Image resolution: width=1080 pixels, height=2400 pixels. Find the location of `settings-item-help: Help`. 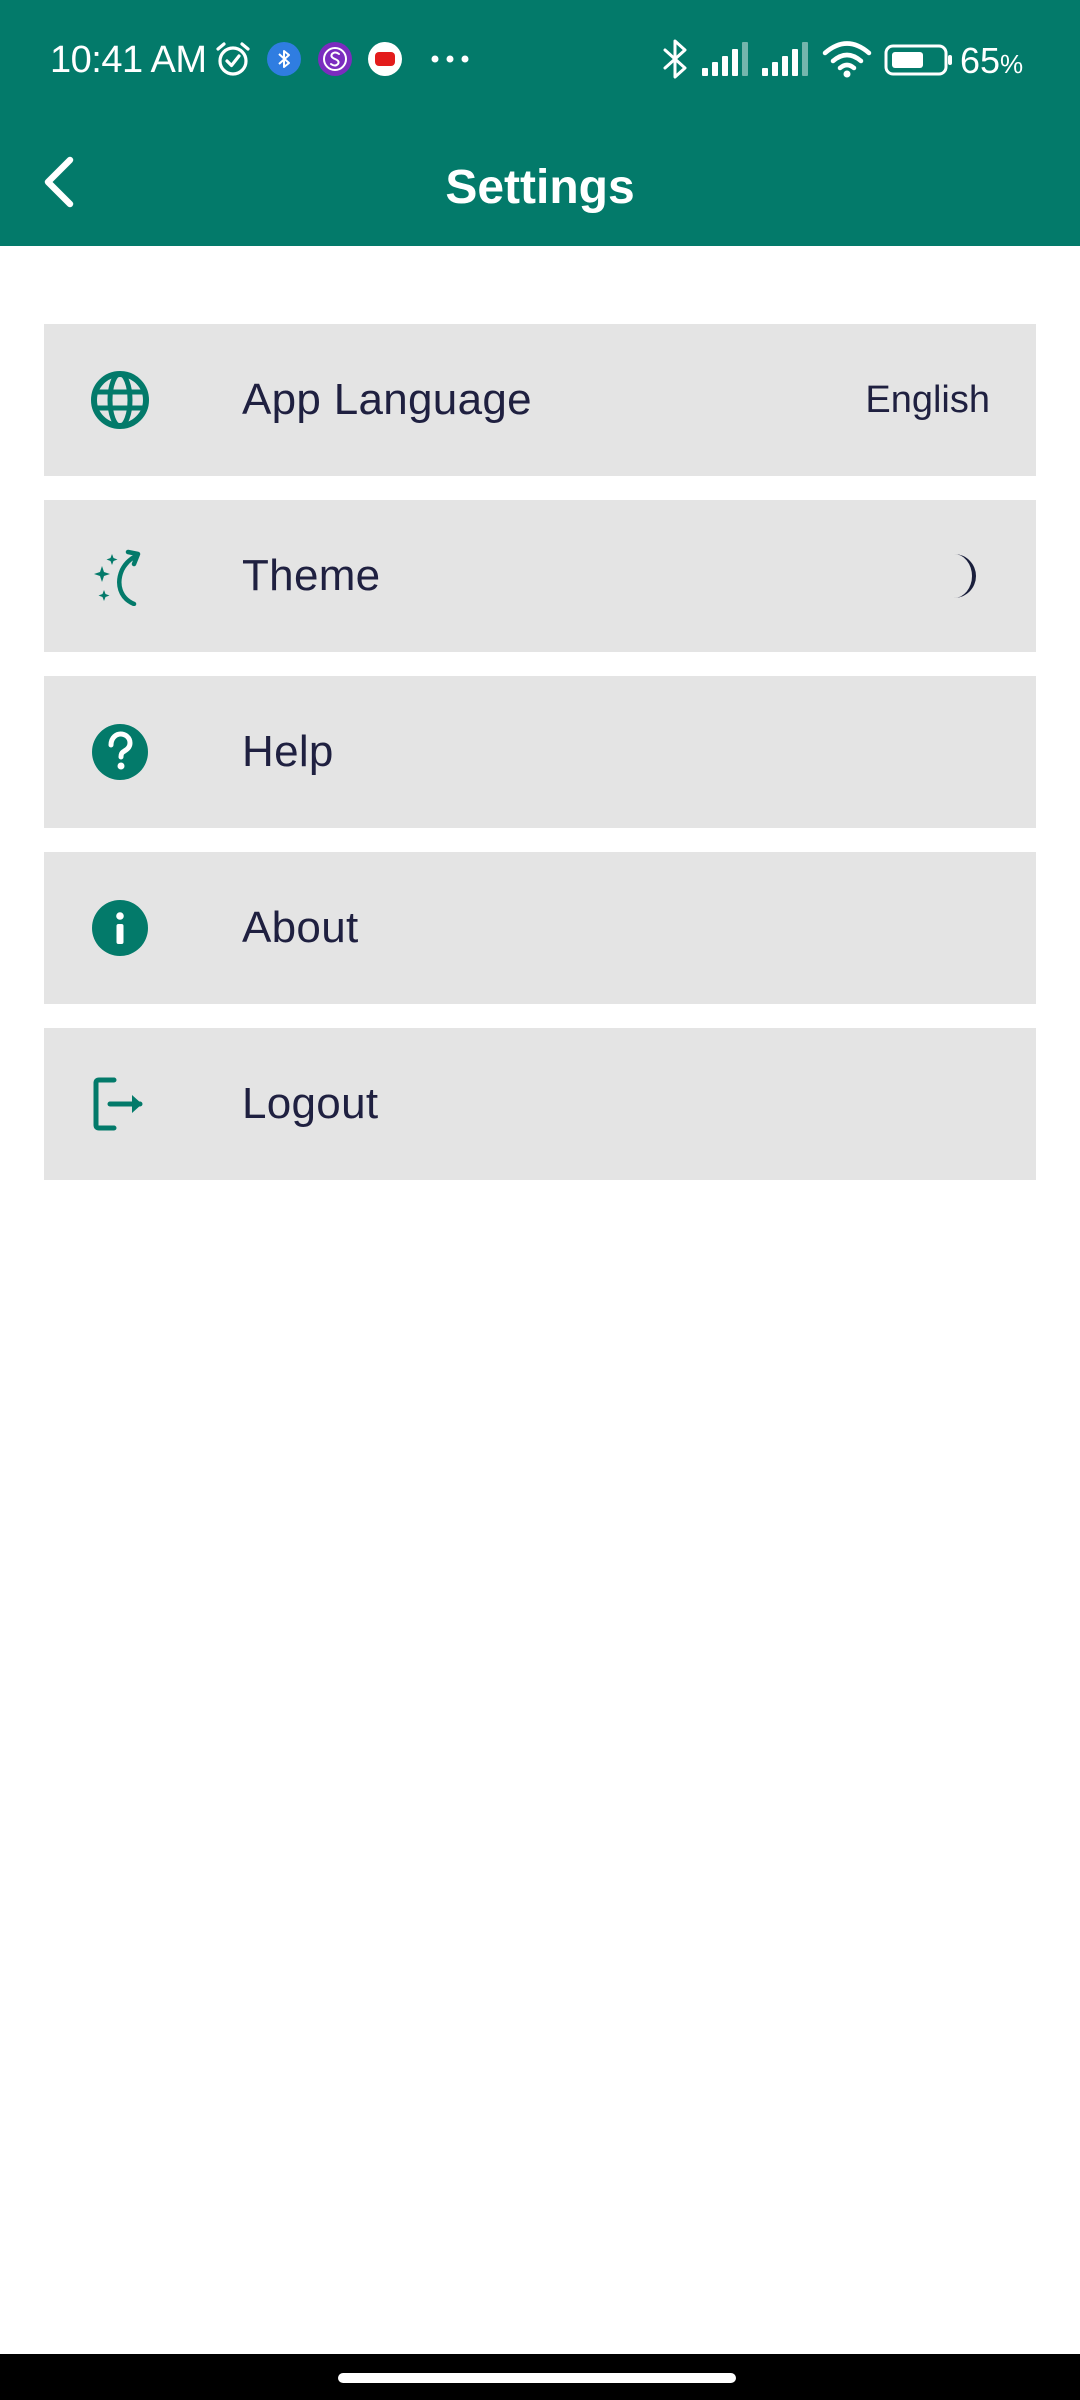

settings-item-help: Help is located at coordinates (540, 752).